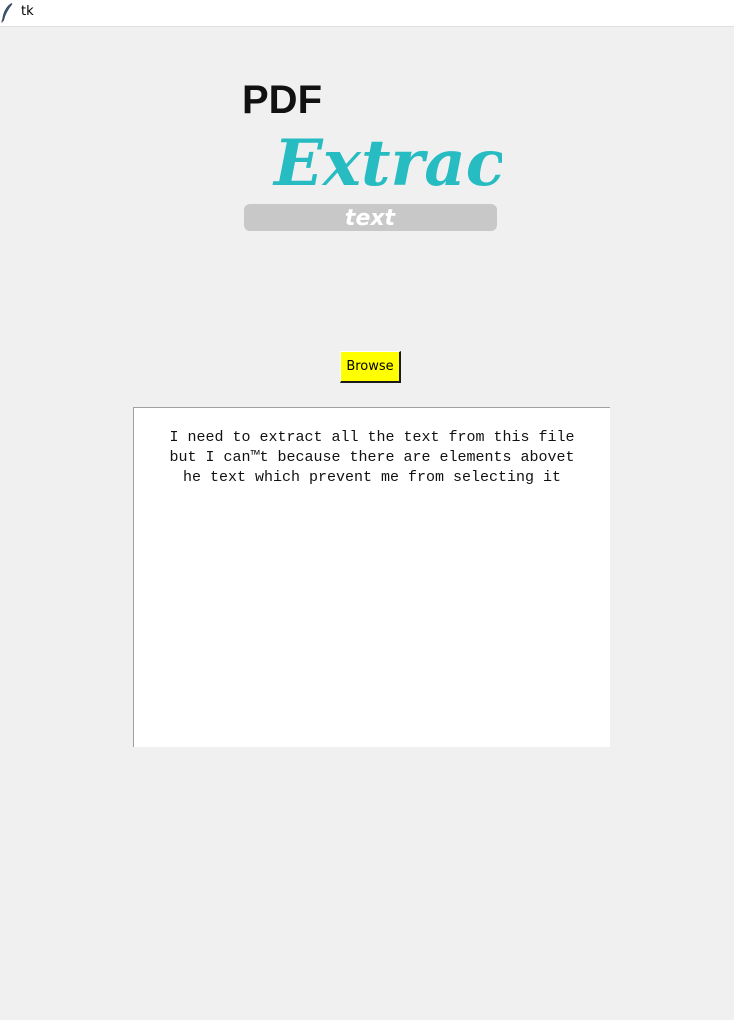 Image resolution: width=734 pixels, height=1020 pixels. I want to click on window-title: tk, so click(27, 11).